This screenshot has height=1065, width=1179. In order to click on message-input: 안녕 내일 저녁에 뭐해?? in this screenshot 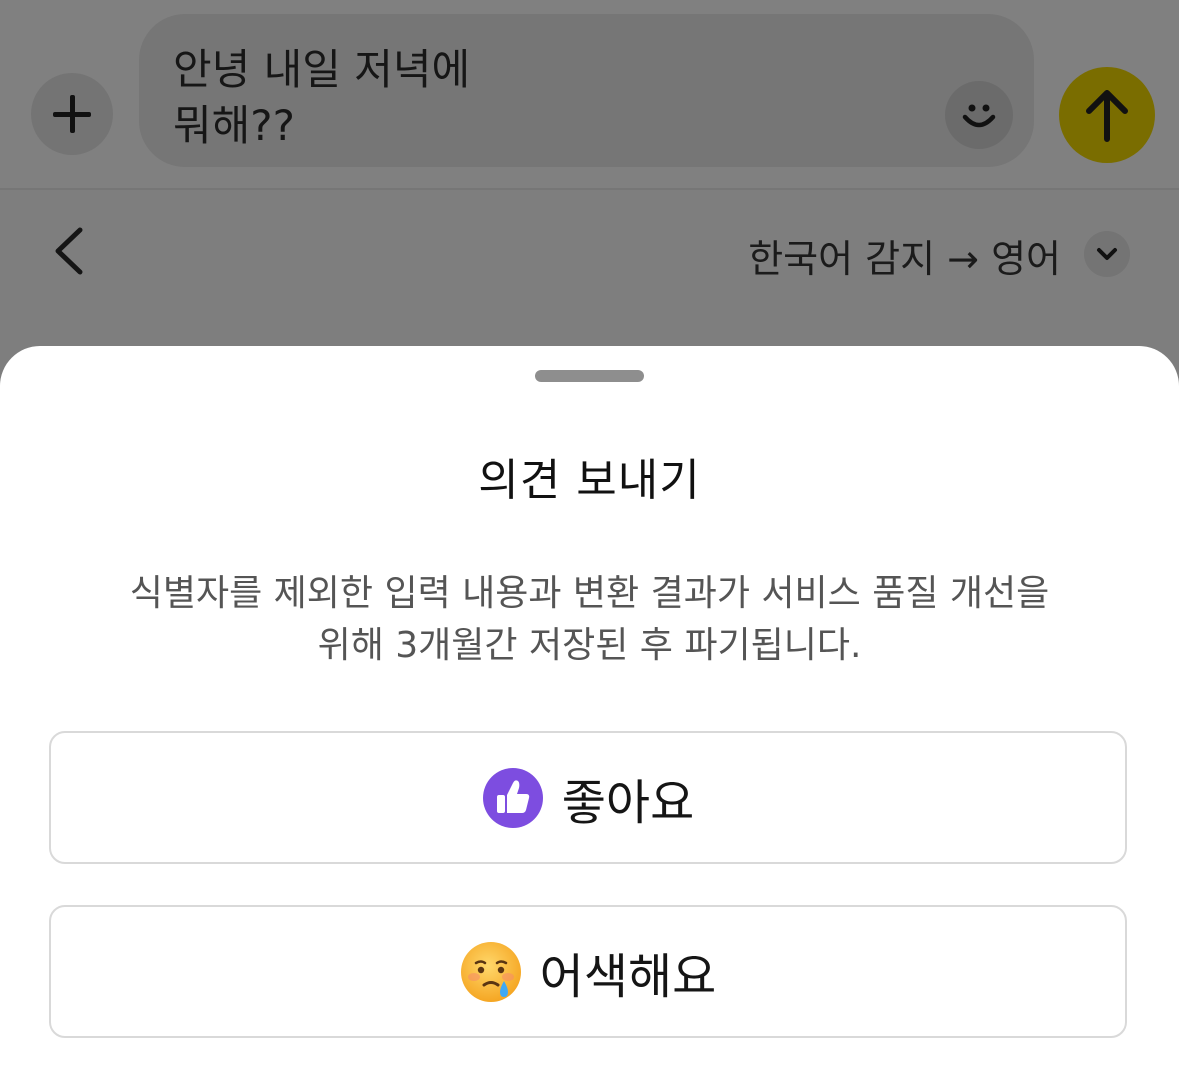, I will do `click(586, 90)`.